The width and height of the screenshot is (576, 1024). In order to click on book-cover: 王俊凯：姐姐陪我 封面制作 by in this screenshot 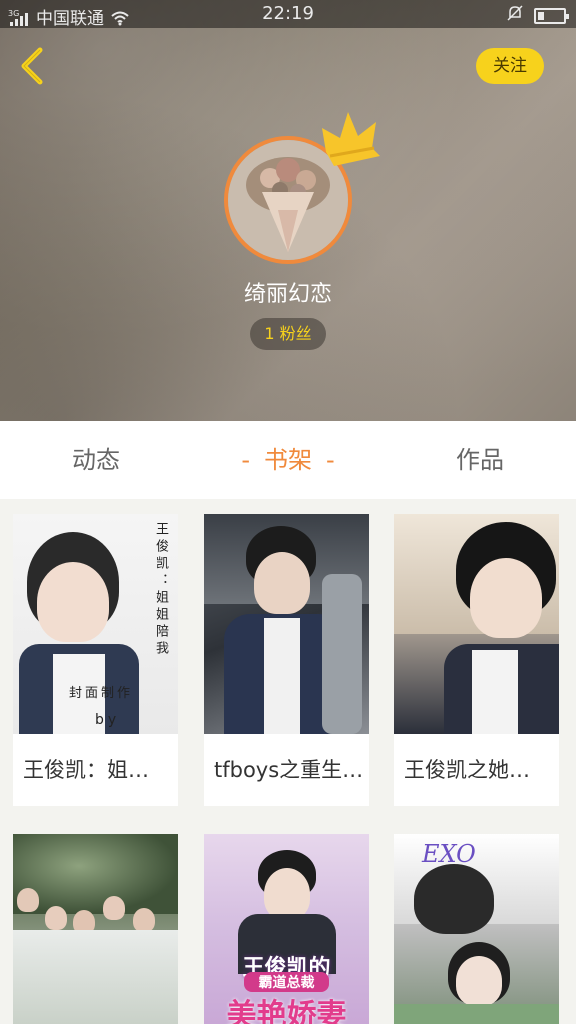, I will do `click(95, 624)`.